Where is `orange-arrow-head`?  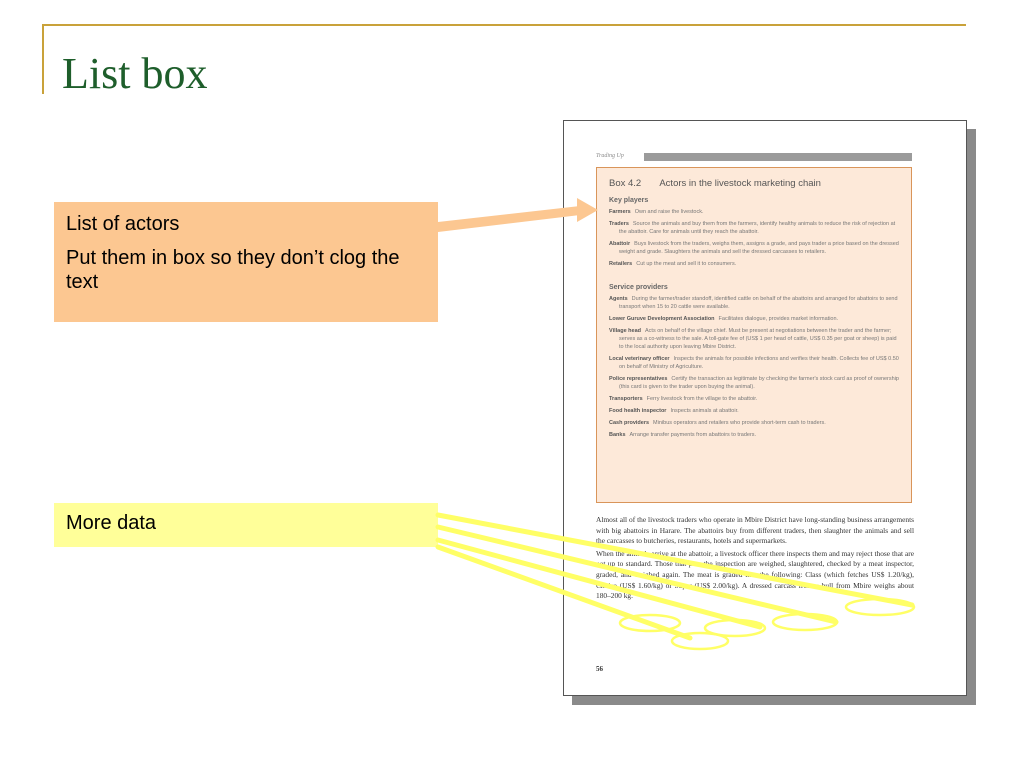
orange-arrow-head is located at coordinates (587, 210).